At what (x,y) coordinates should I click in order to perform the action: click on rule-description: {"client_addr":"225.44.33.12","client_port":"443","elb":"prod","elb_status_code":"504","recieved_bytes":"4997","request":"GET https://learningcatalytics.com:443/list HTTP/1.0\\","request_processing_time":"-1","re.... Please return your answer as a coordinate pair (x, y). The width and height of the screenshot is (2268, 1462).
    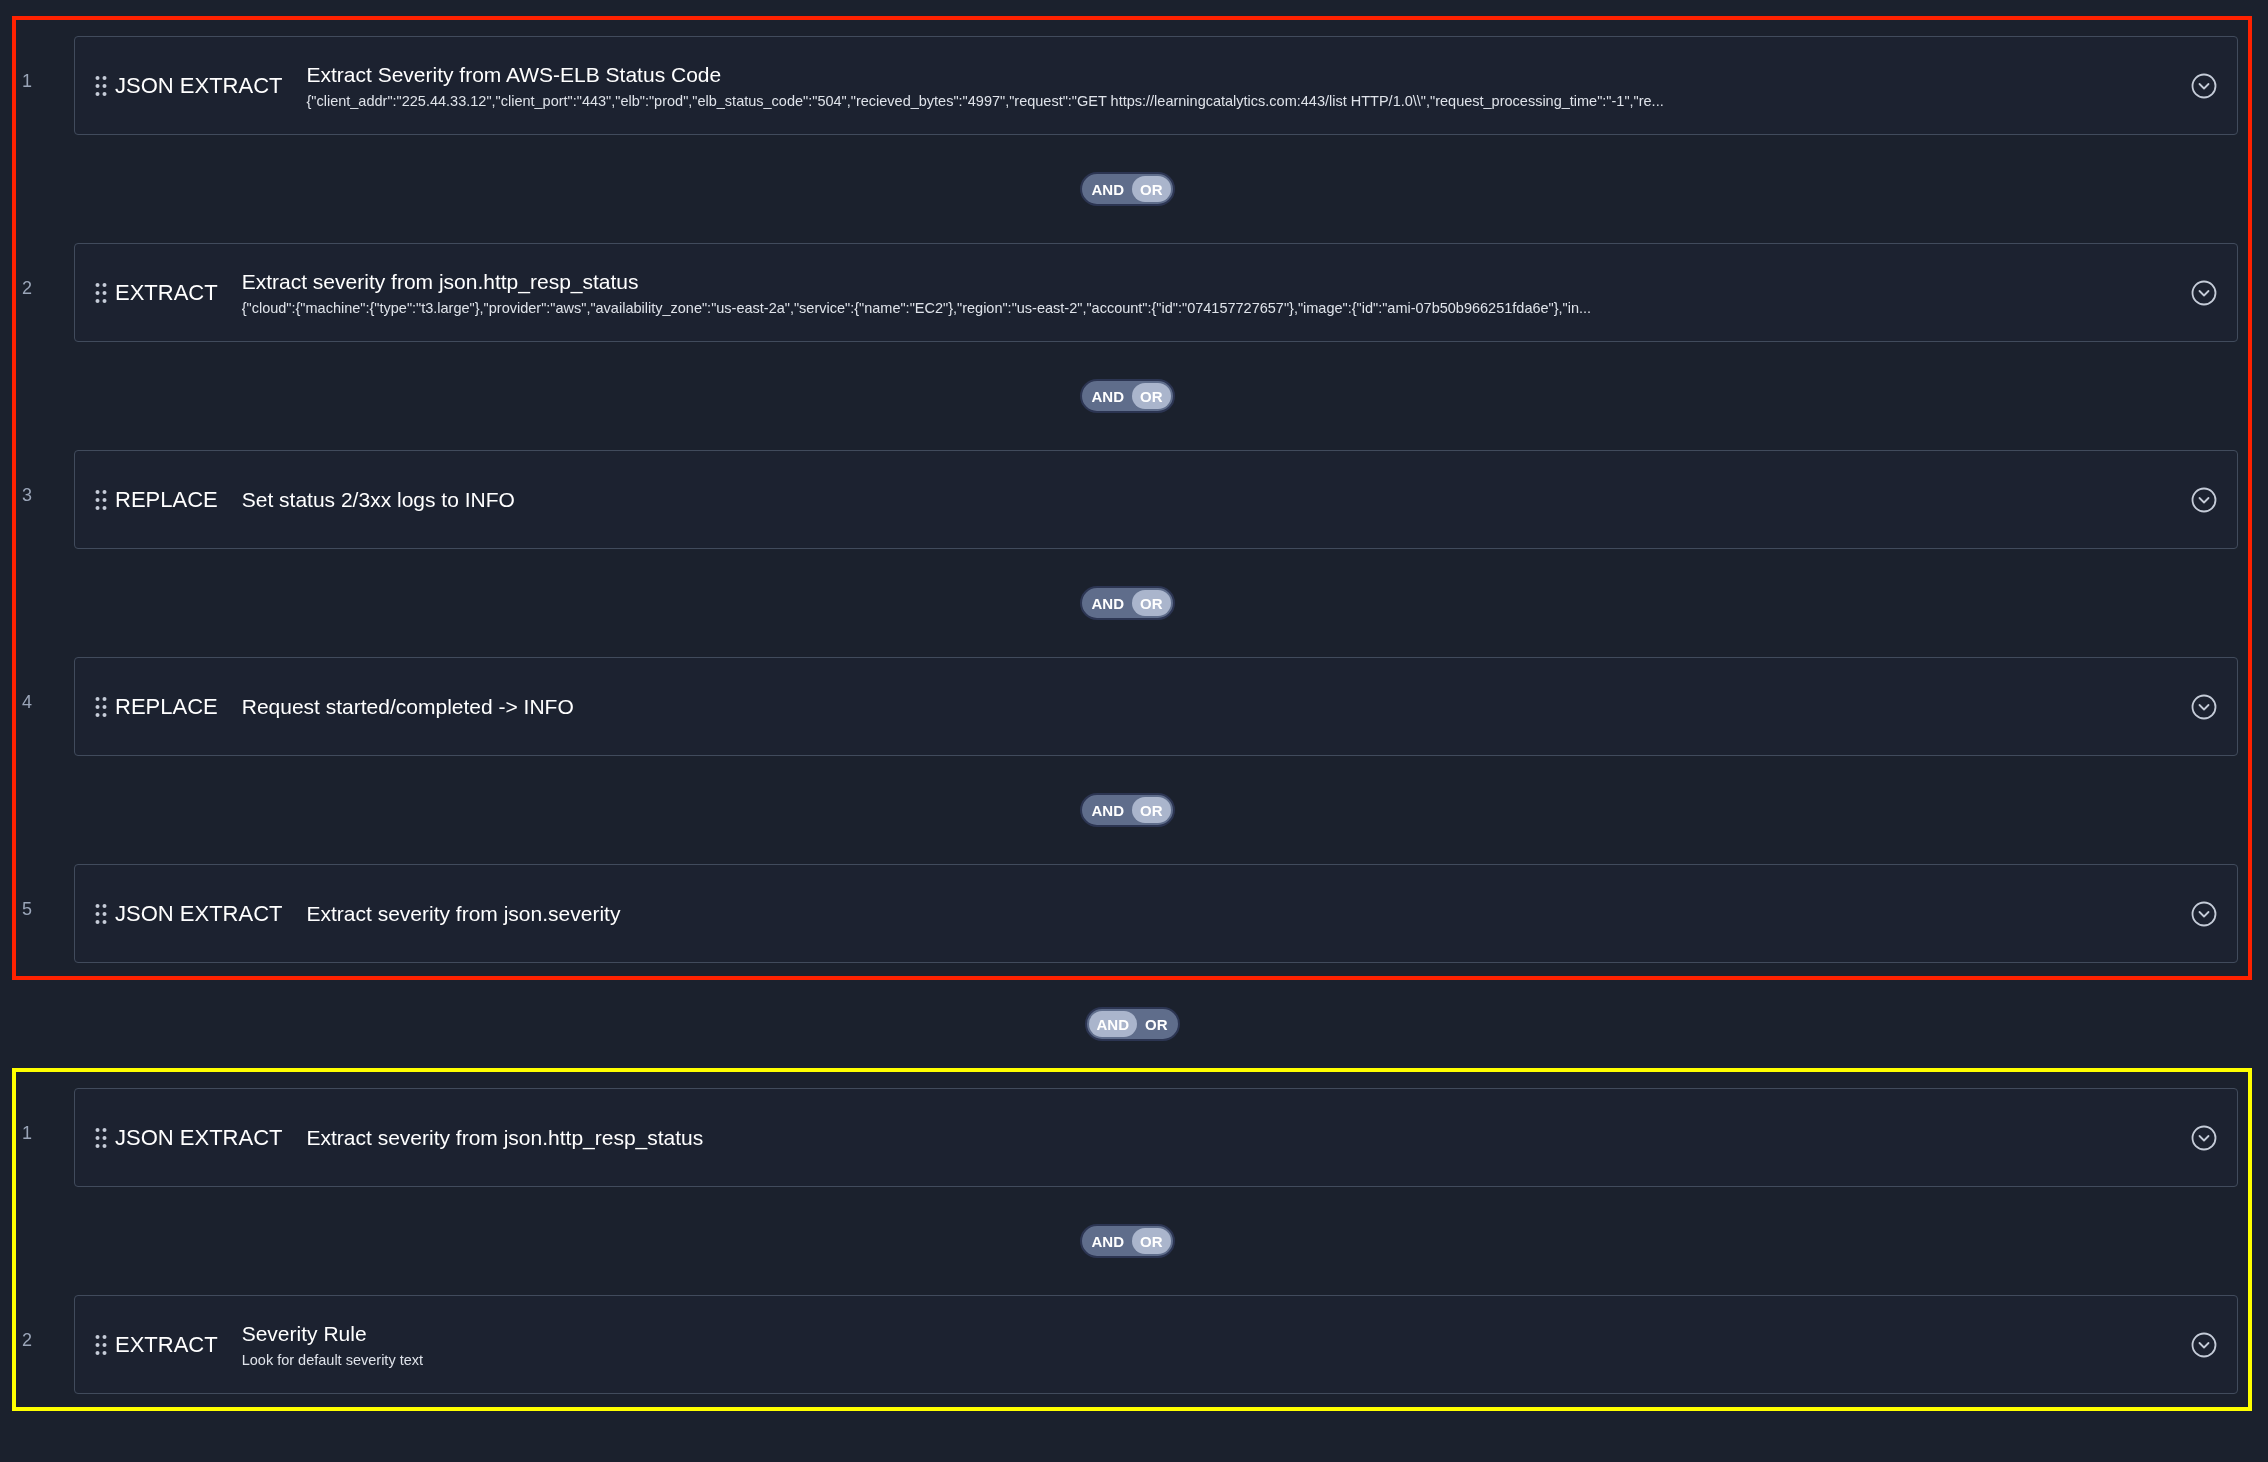
    Looking at the image, I should click on (985, 100).